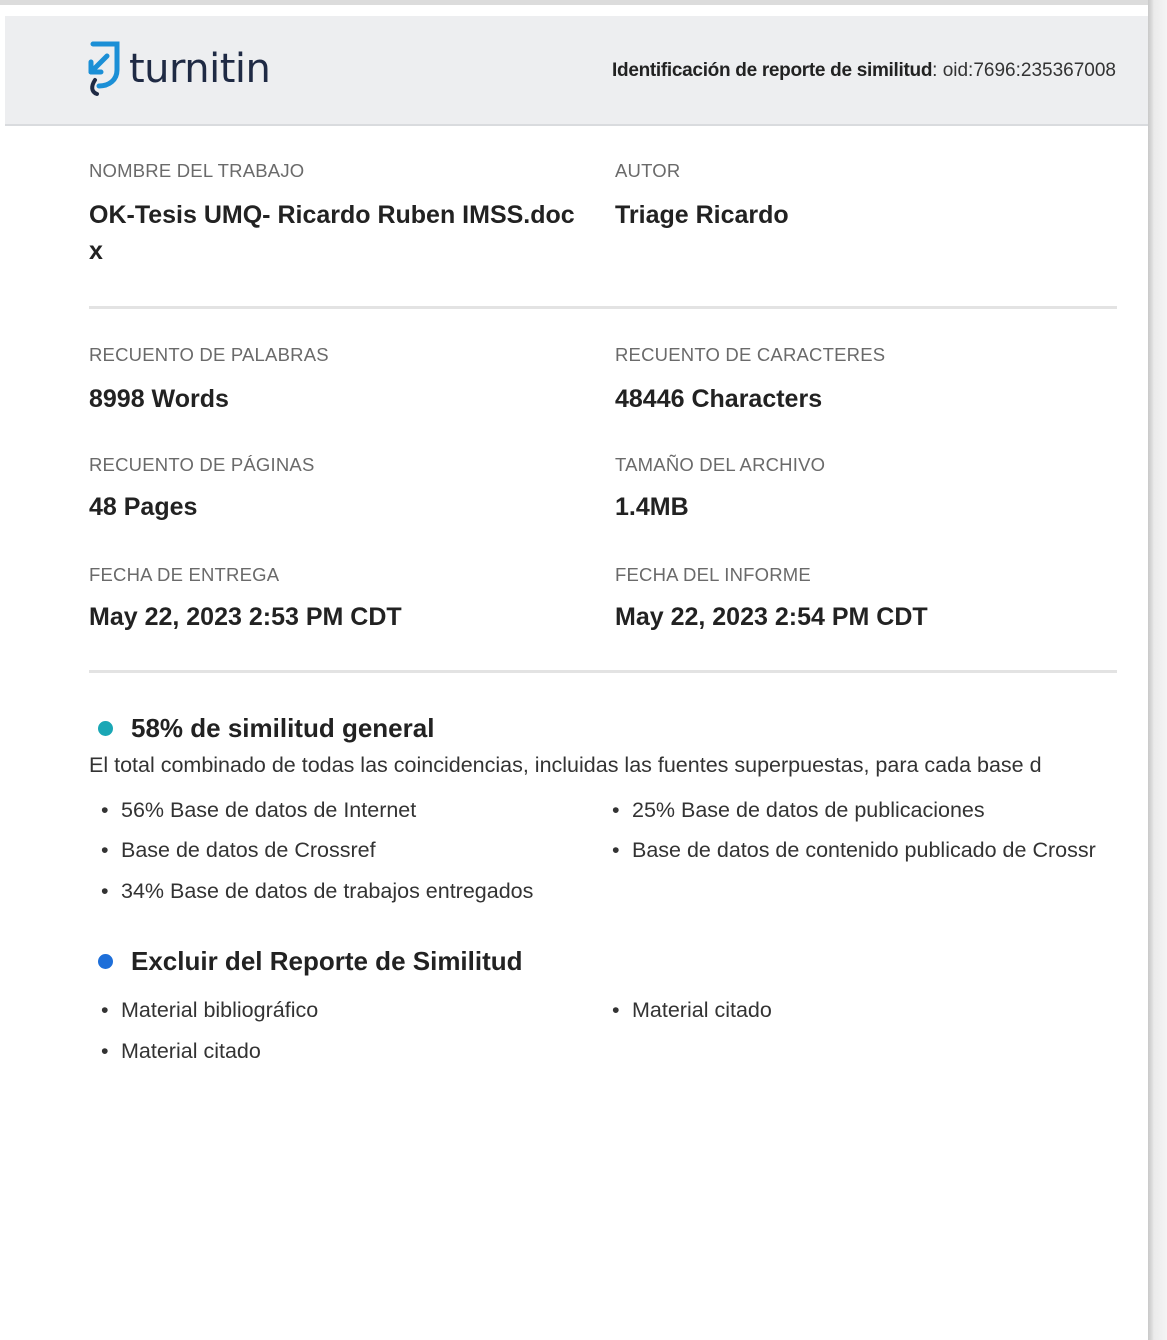  Describe the element at coordinates (720, 464) in the screenshot. I see `file-size-label: TAMAÑO DEL ARCHIVO` at that location.